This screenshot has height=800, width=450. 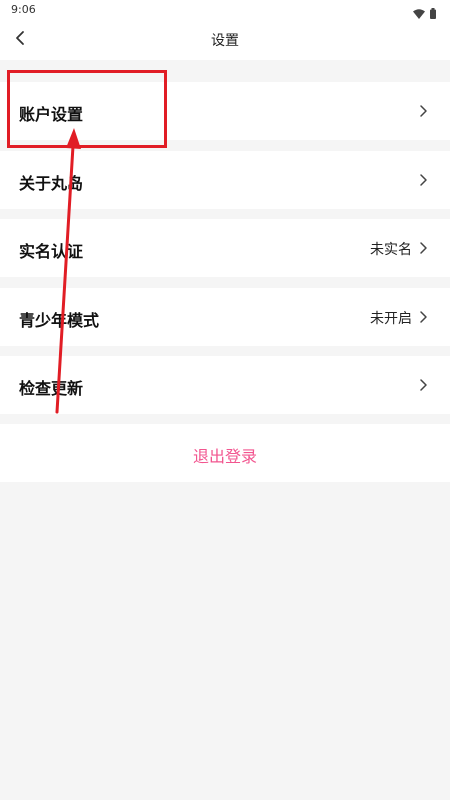 I want to click on settings-item-account: 账户设置, so click(x=225, y=111).